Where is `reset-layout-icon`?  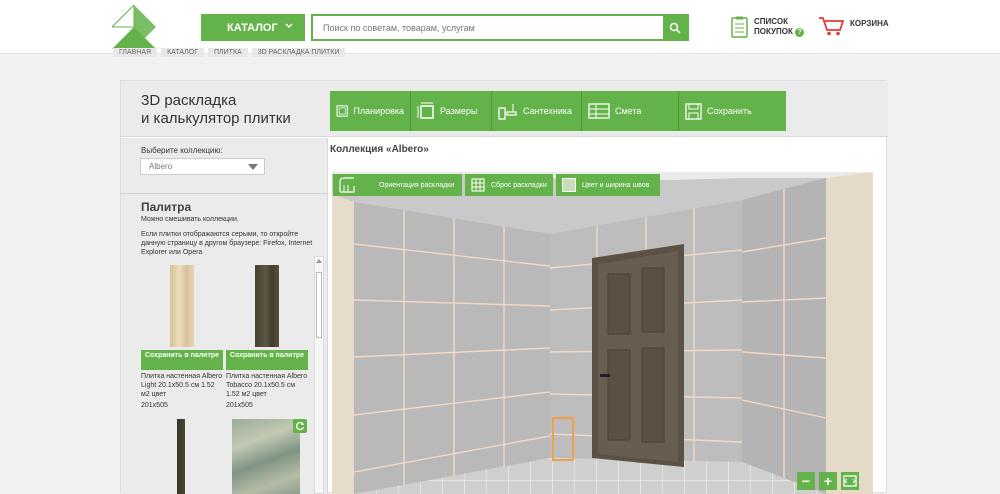
reset-layout-icon is located at coordinates (478, 185).